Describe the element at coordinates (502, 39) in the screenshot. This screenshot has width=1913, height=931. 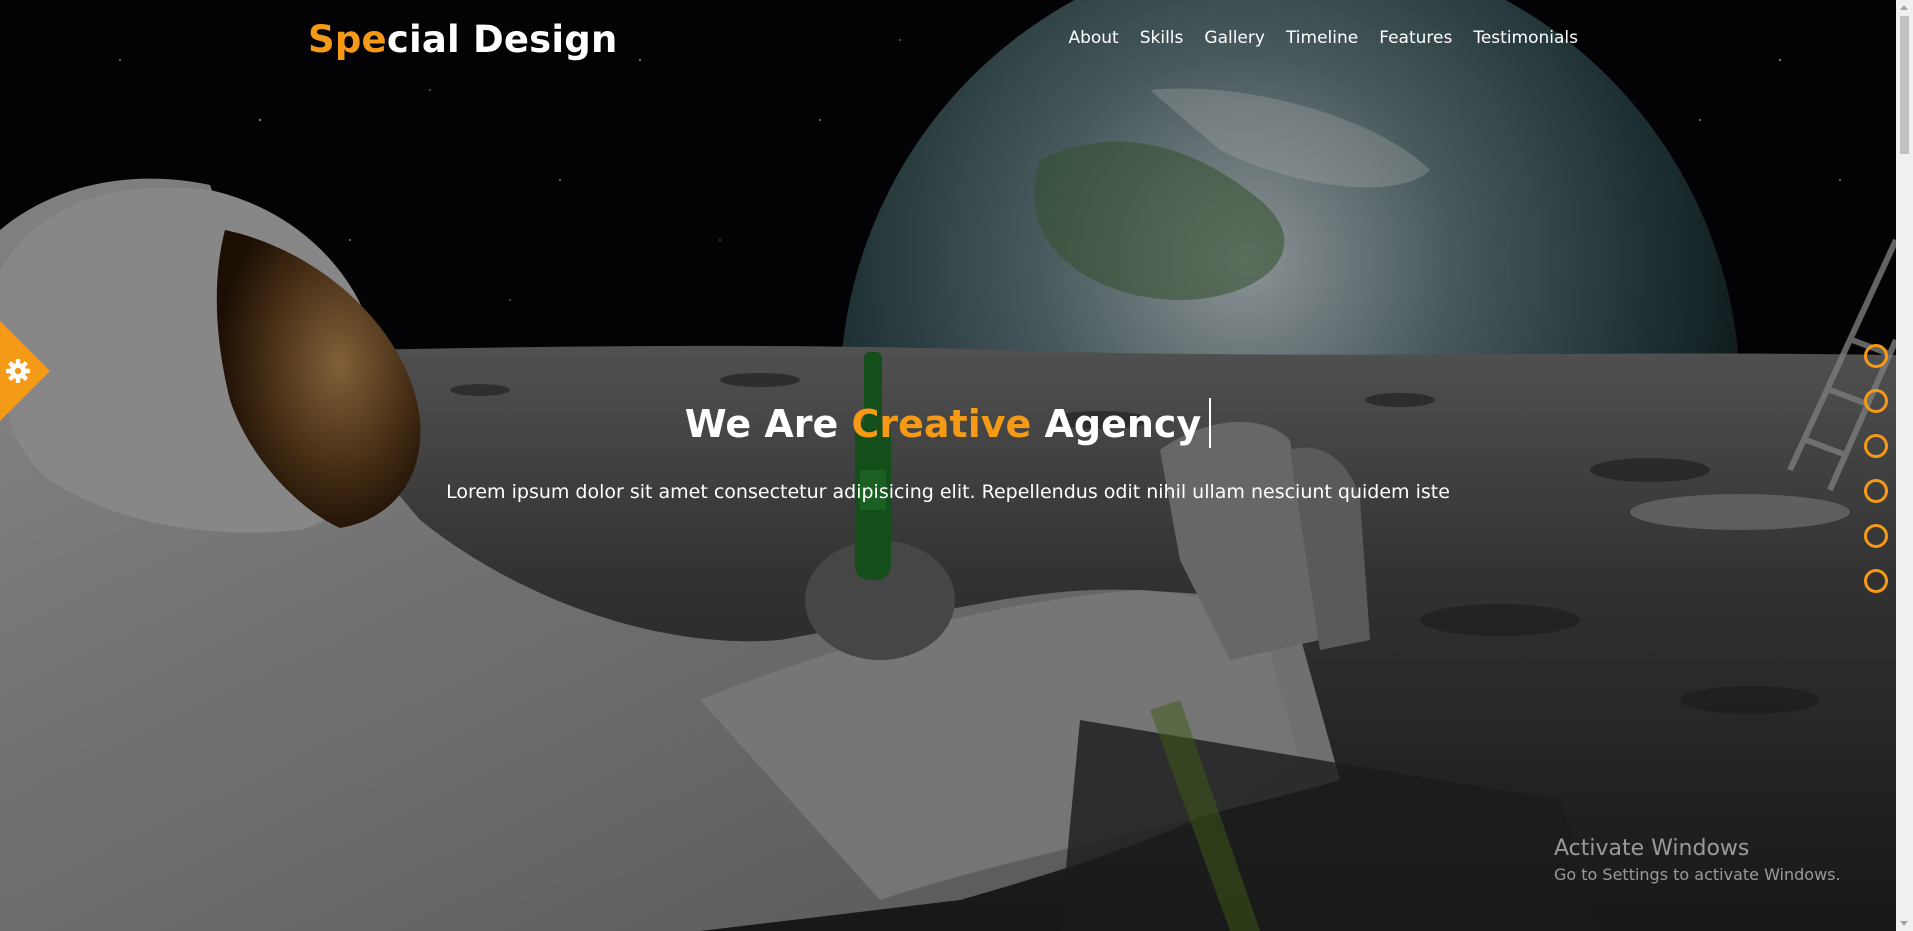
I see `logo-text: cial Design` at that location.